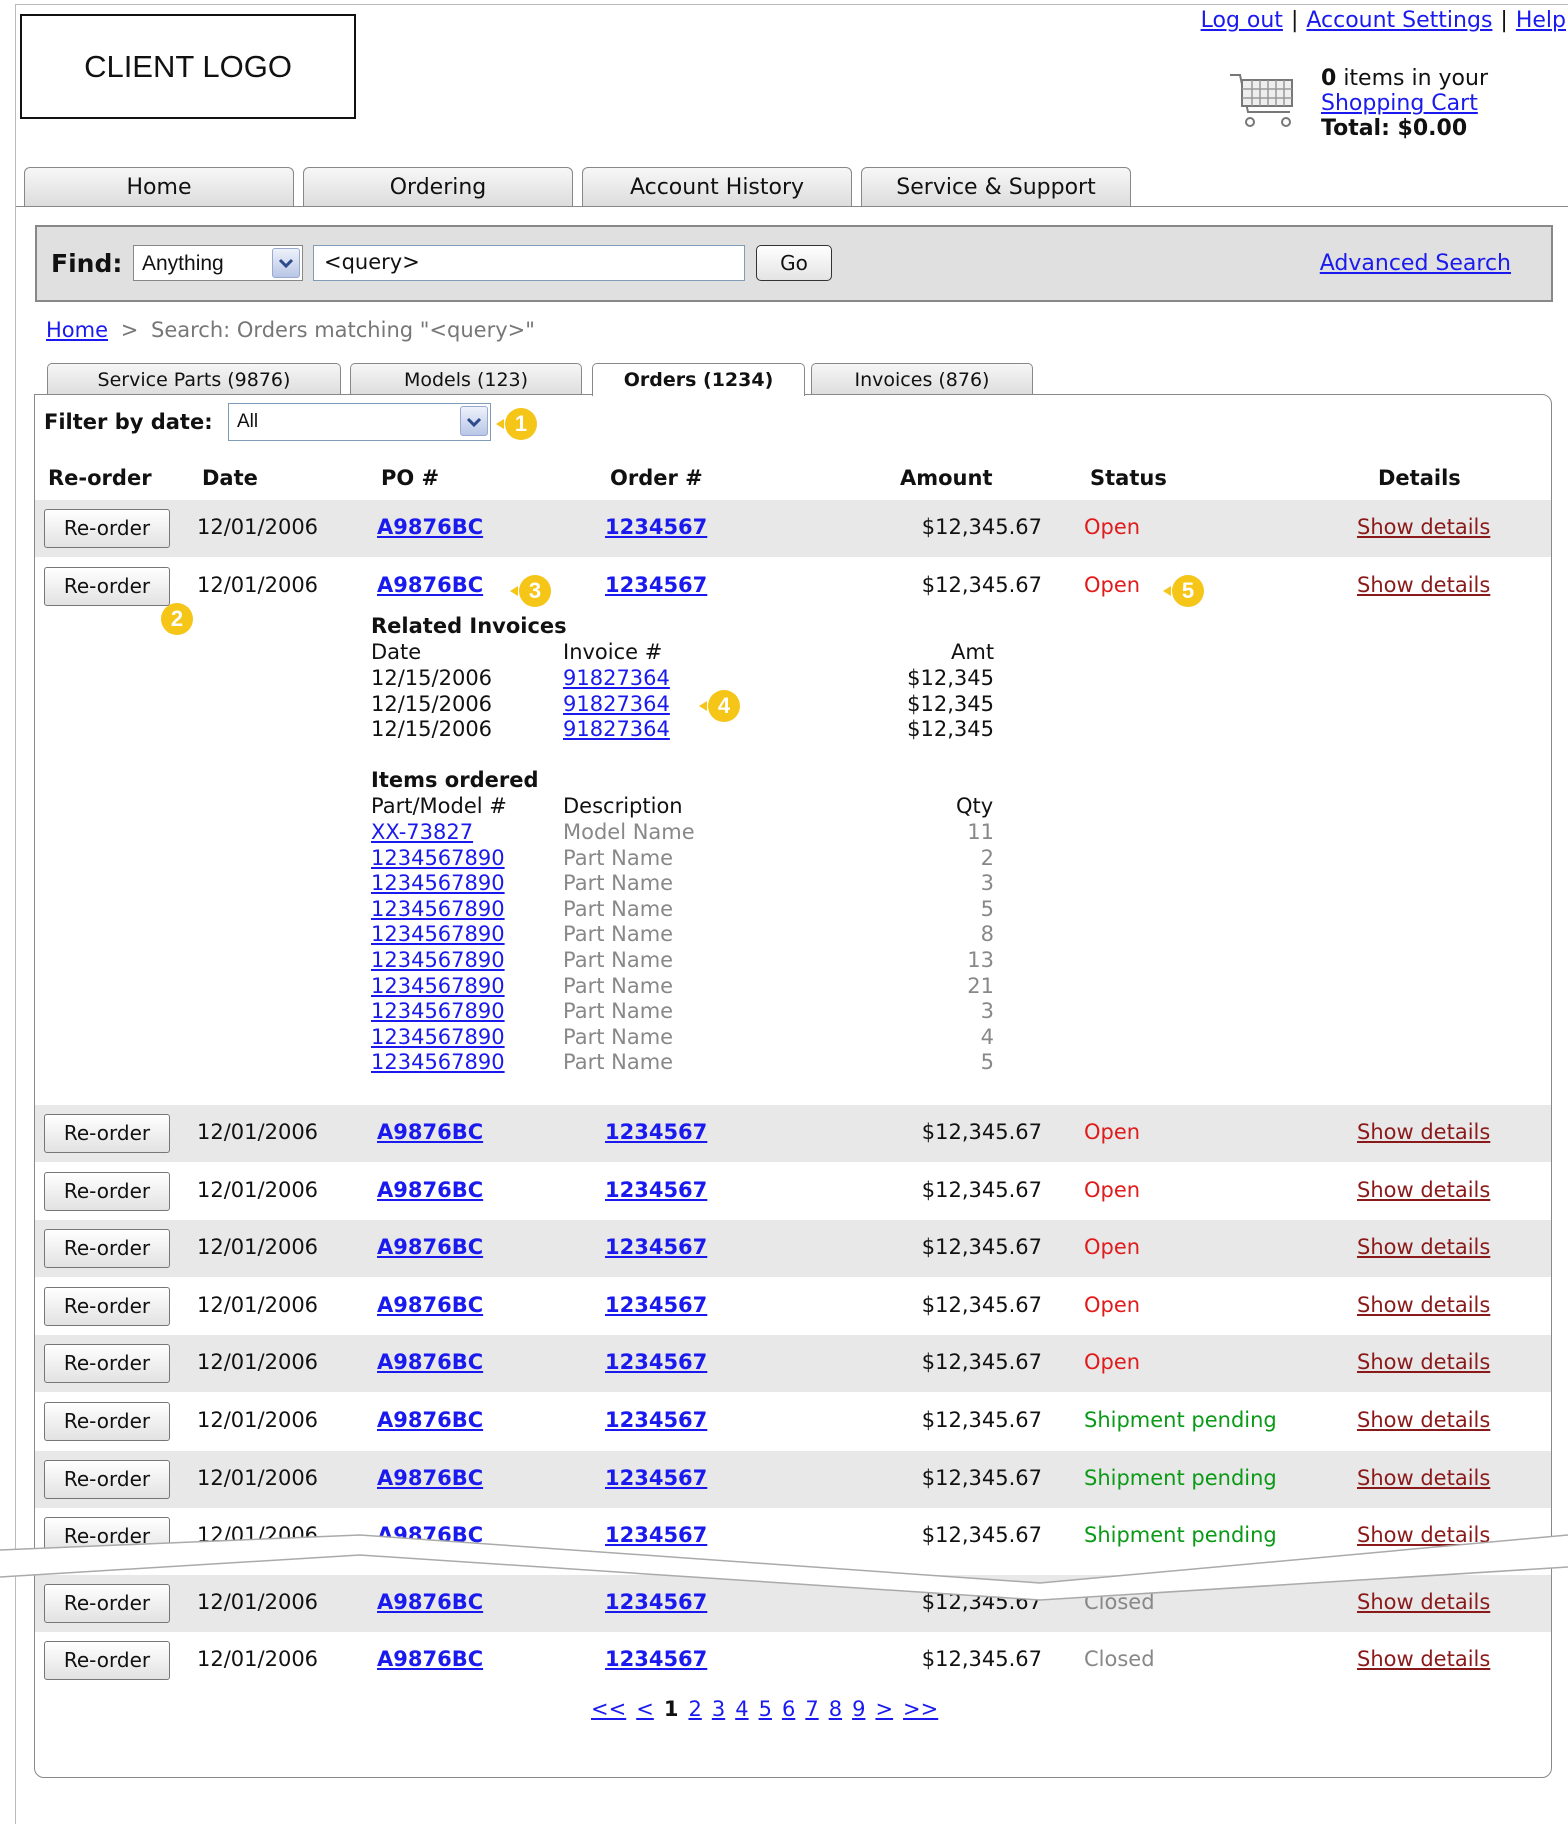  What do you see at coordinates (987, 857) in the screenshot?
I see `item-qty: 2` at bounding box center [987, 857].